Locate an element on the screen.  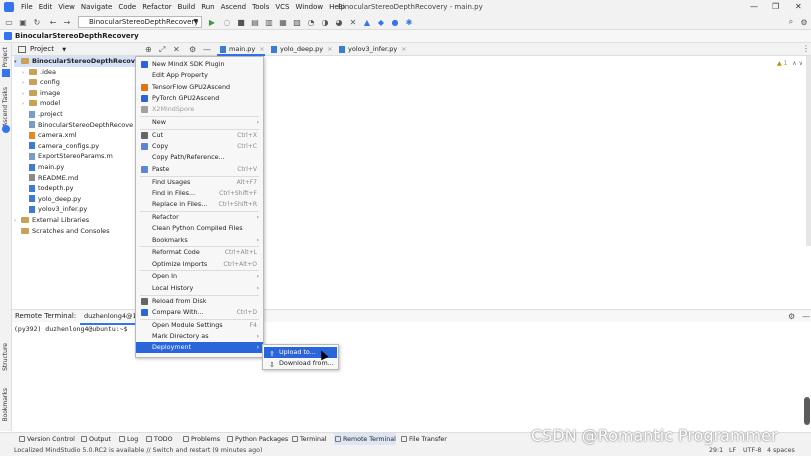
expand-caret-icon: ▾ is located at coordinates (17, 62).